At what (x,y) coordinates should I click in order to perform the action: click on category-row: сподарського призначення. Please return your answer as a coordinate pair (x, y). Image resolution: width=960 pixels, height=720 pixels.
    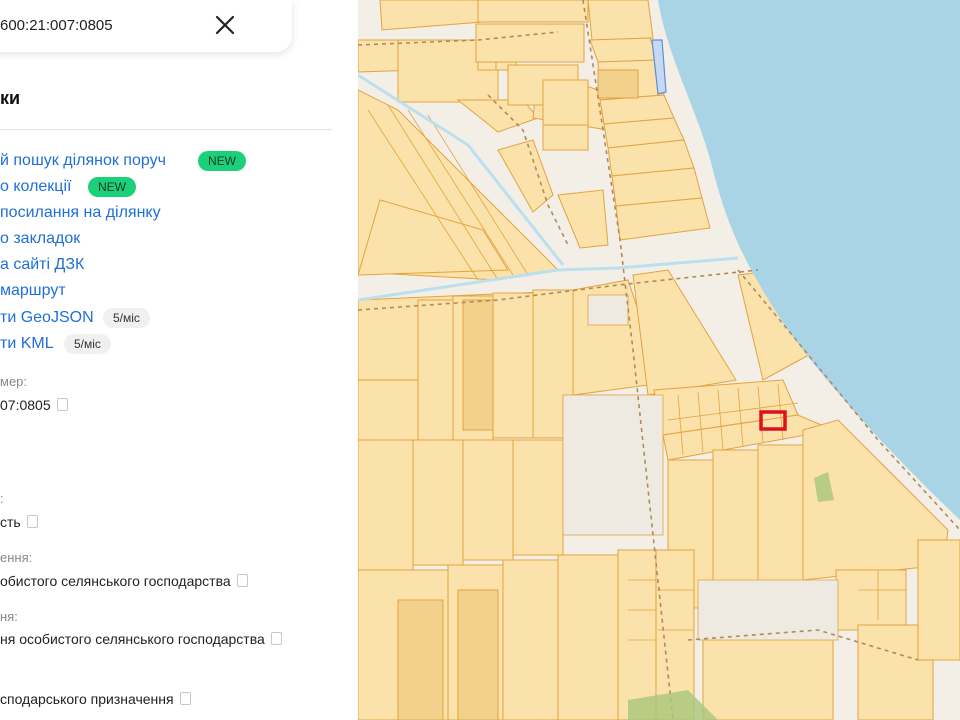
    Looking at the image, I should click on (95, 699).